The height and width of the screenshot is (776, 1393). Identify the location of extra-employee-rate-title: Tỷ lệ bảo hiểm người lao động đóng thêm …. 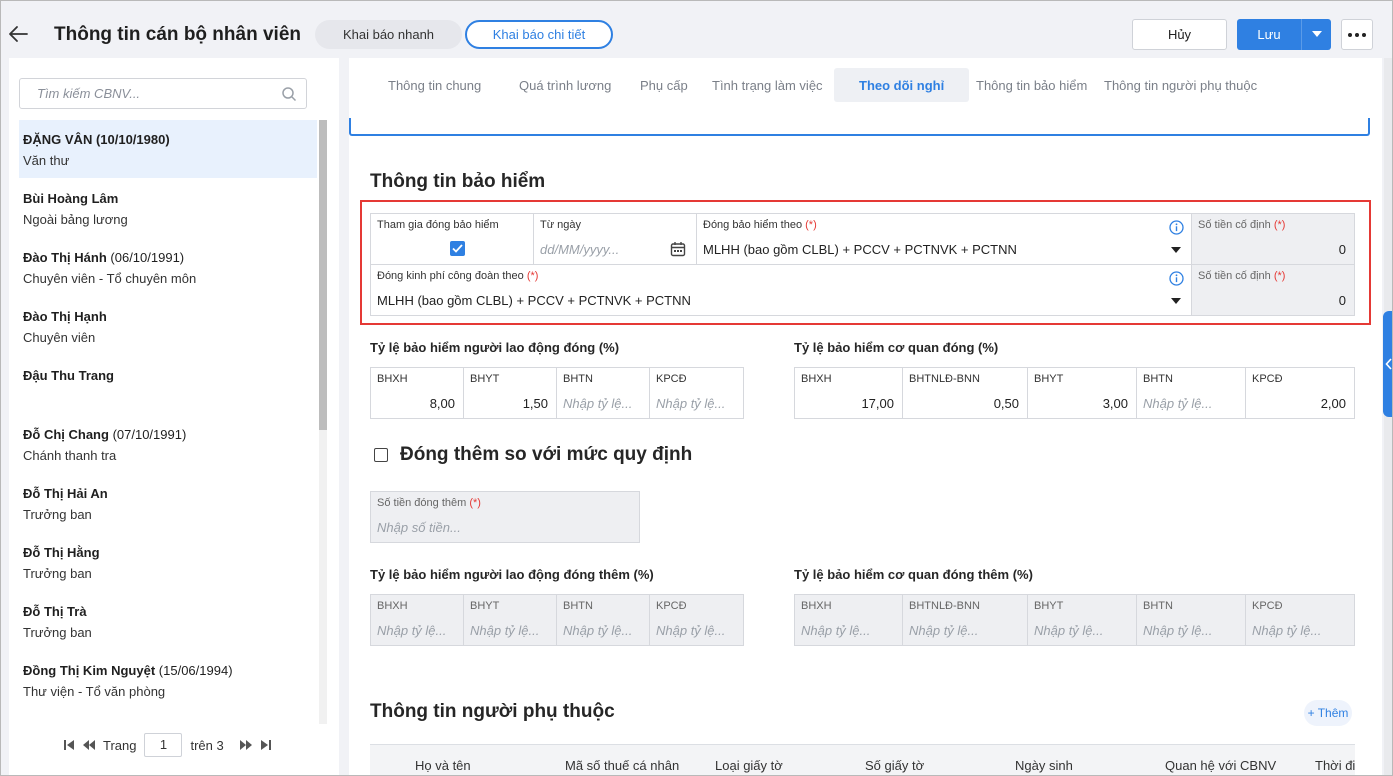
(512, 574).